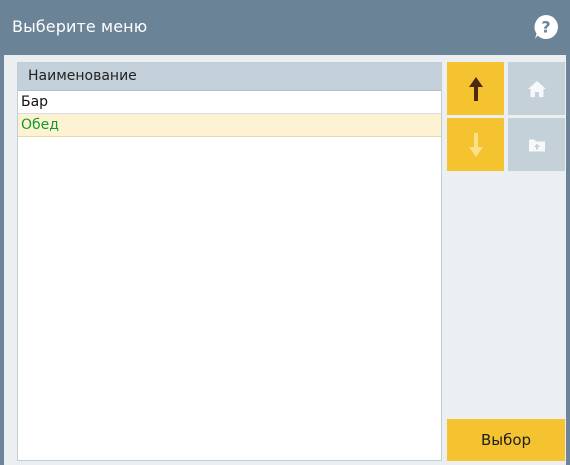 The image size is (570, 465). What do you see at coordinates (229, 125) in the screenshot?
I see `list-item-selected: Обед` at bounding box center [229, 125].